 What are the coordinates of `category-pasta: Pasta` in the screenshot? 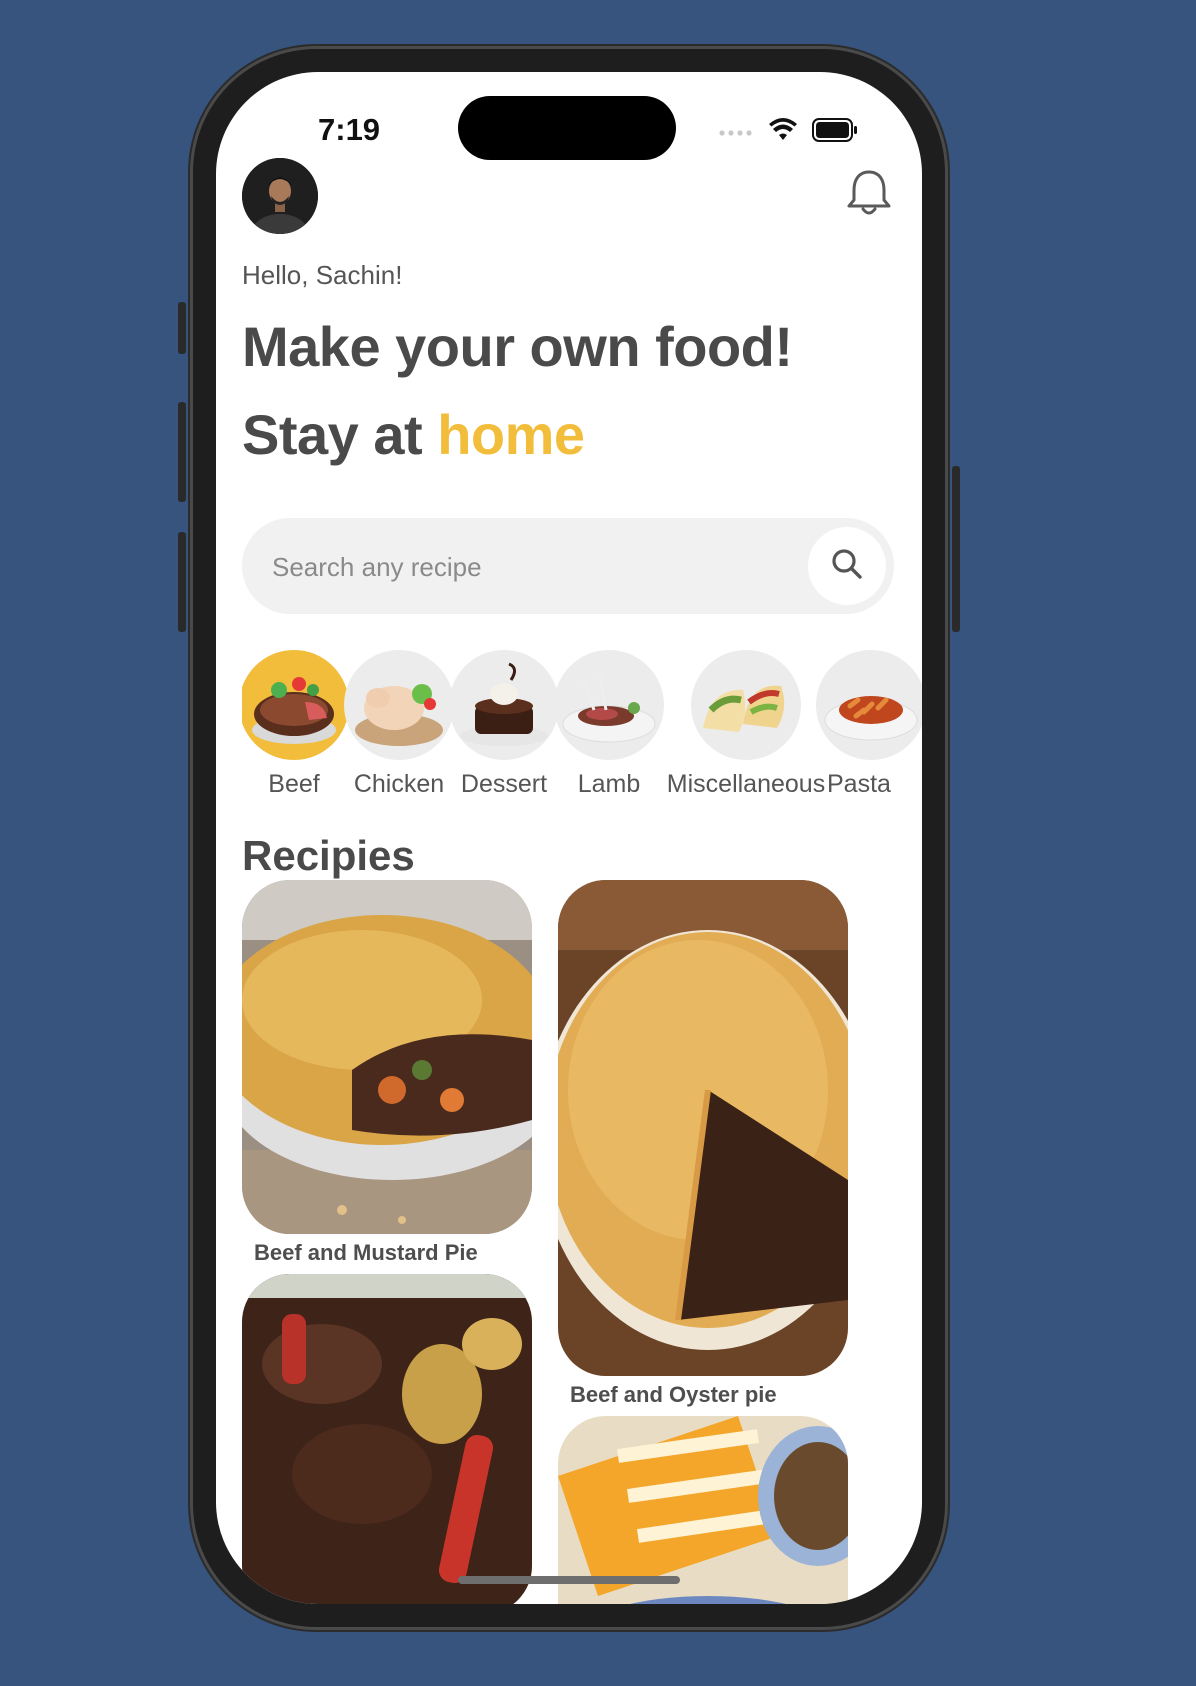 It's located at (861, 724).